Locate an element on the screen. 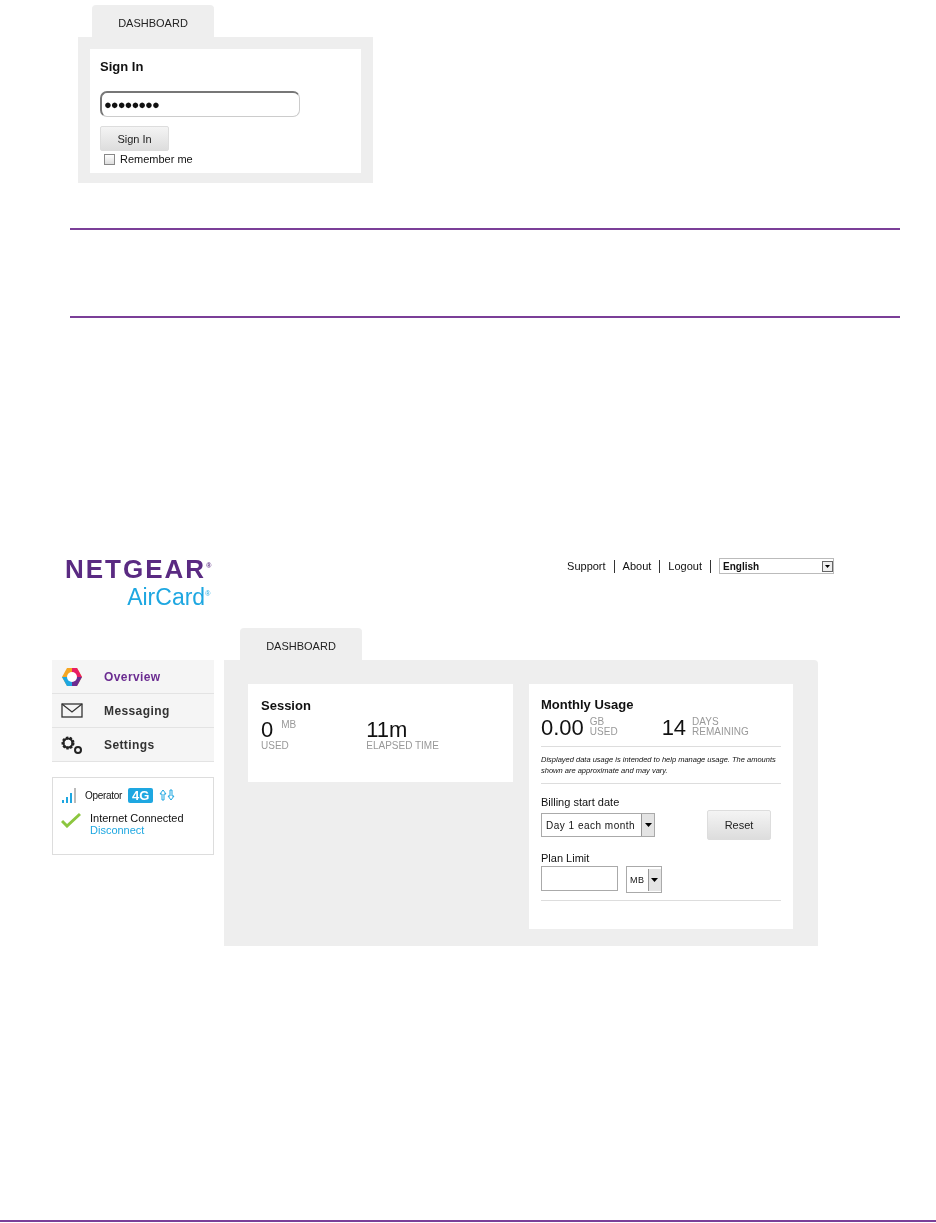  network-badge: 4G is located at coordinates (141, 795).